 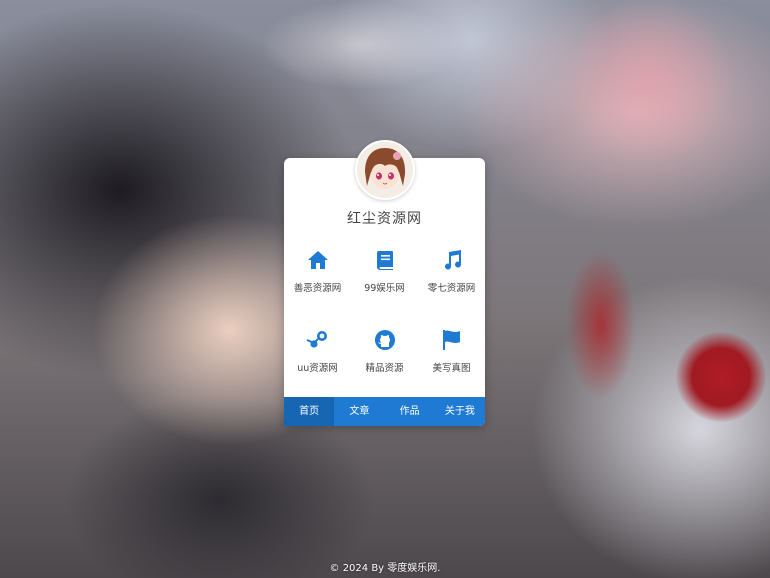 What do you see at coordinates (317, 288) in the screenshot?
I see `link-label: 善恶资源网` at bounding box center [317, 288].